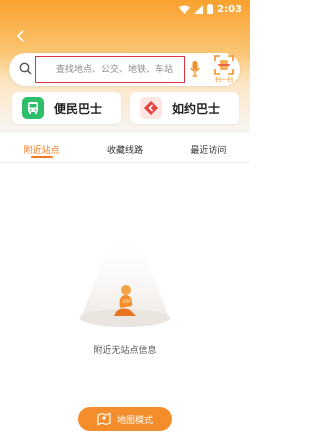 The image size is (320, 443). I want to click on wifi-icon, so click(185, 9).